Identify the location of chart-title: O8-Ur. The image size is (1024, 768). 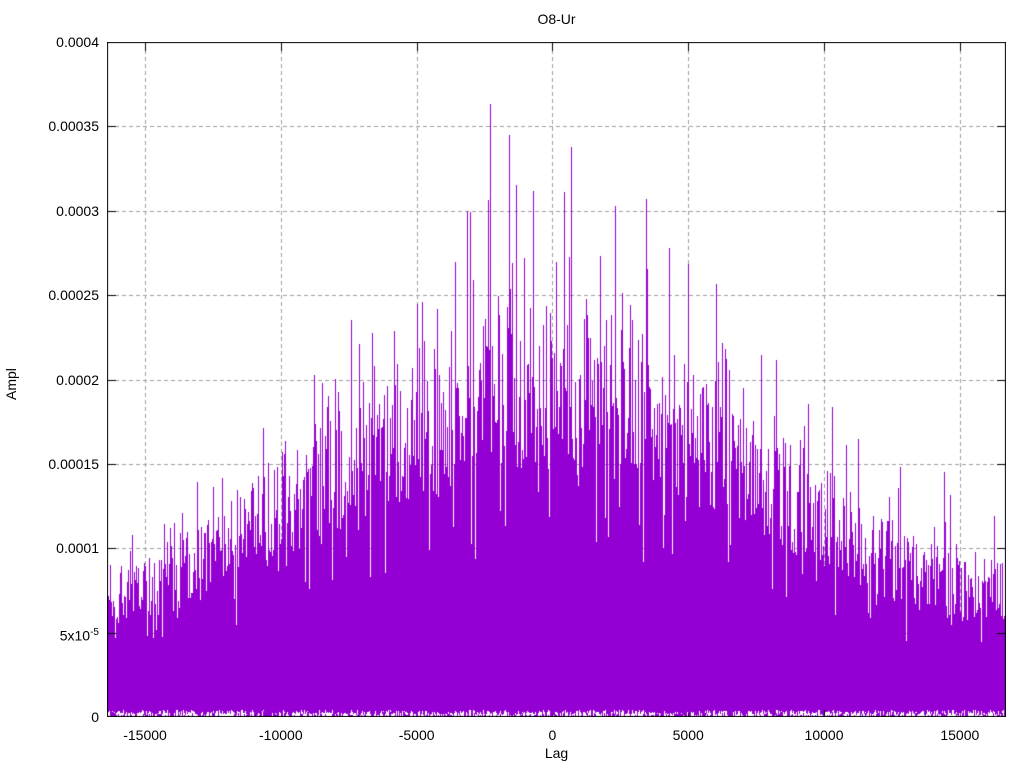
(556, 19).